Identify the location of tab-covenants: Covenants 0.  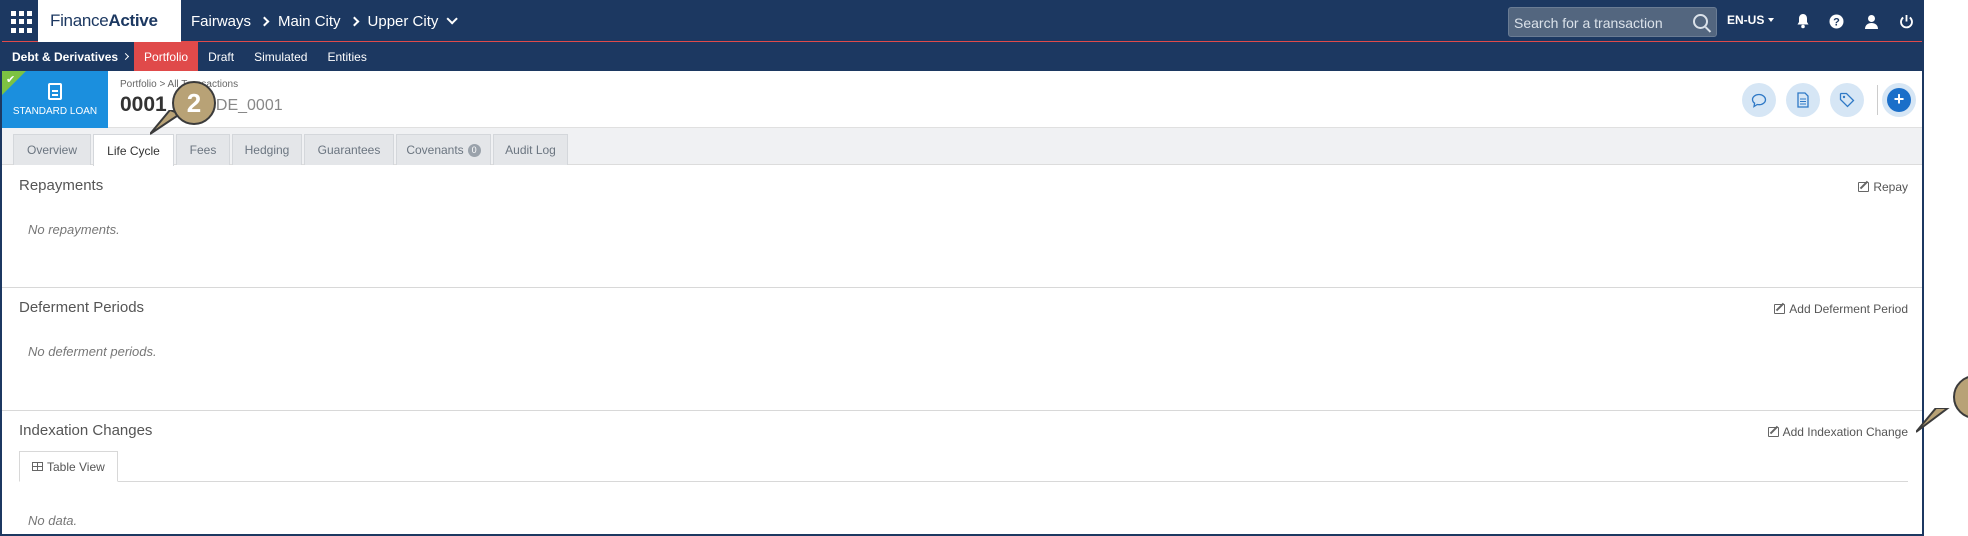
(443, 149).